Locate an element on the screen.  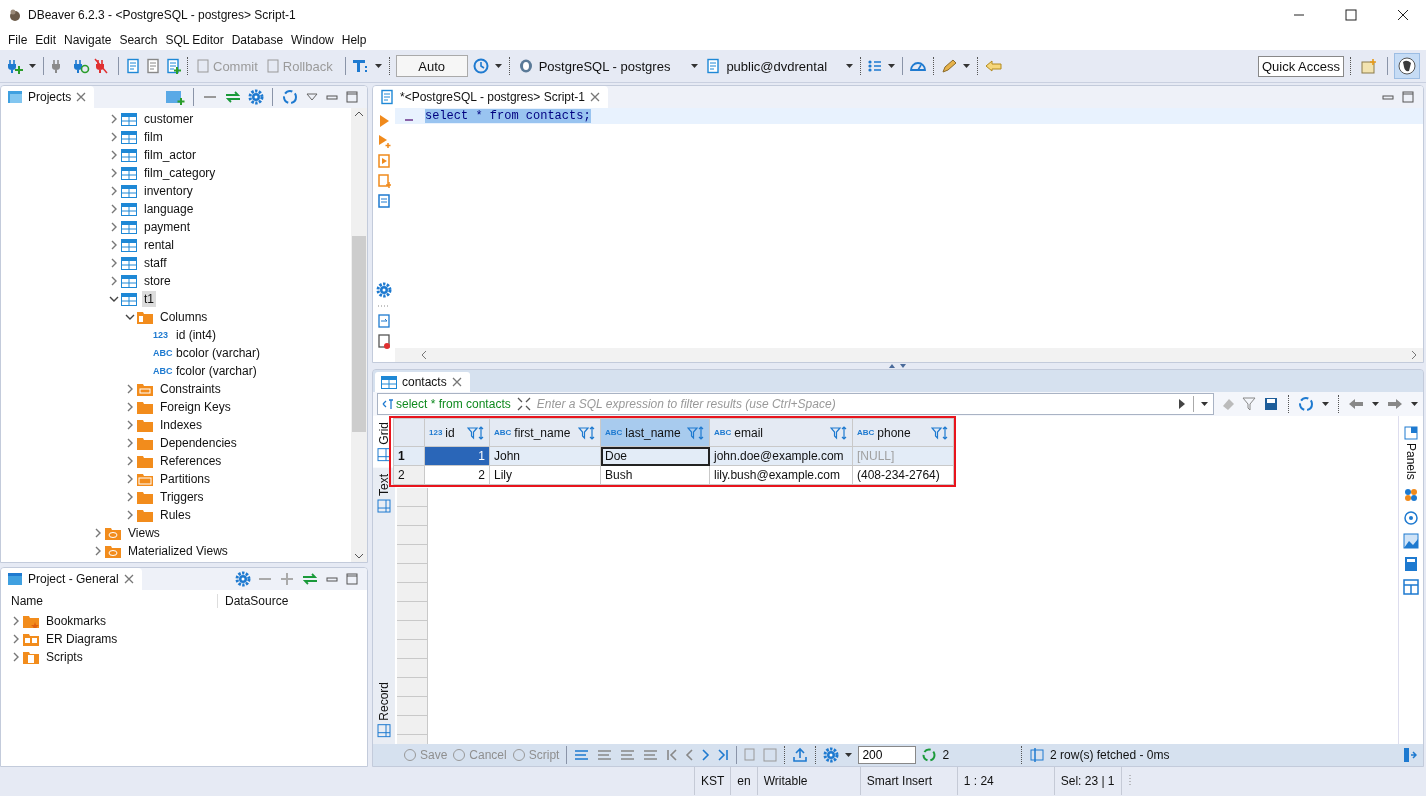
query-link: select * from contacts is located at coordinates (446, 404).